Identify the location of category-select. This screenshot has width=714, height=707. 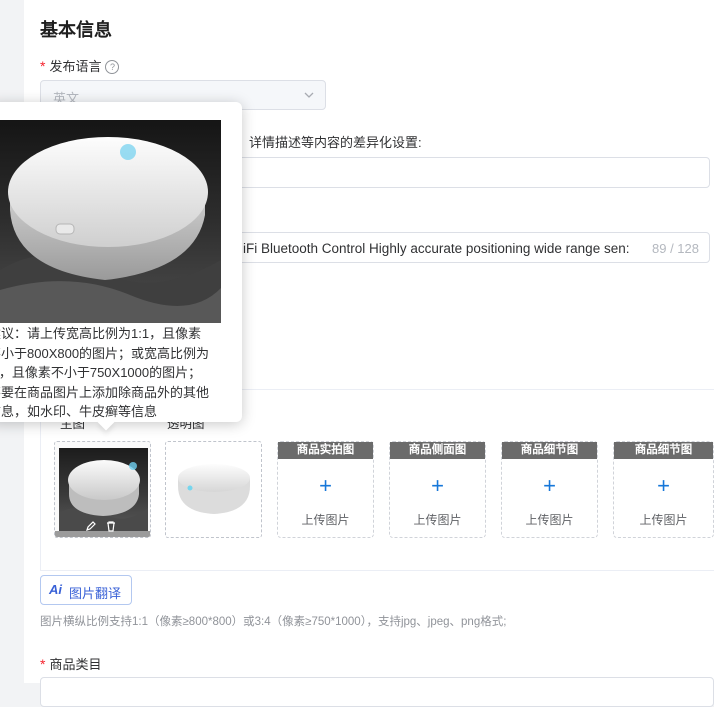
(377, 692).